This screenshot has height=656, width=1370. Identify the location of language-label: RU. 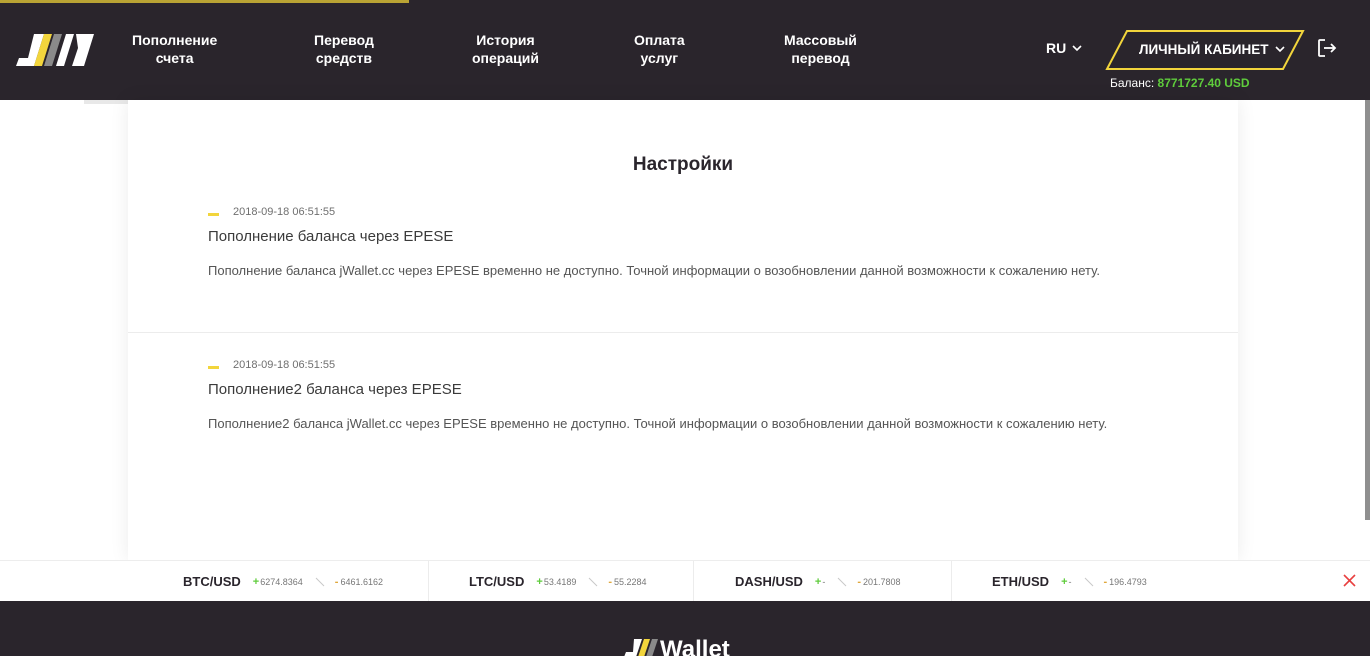
(1056, 48).